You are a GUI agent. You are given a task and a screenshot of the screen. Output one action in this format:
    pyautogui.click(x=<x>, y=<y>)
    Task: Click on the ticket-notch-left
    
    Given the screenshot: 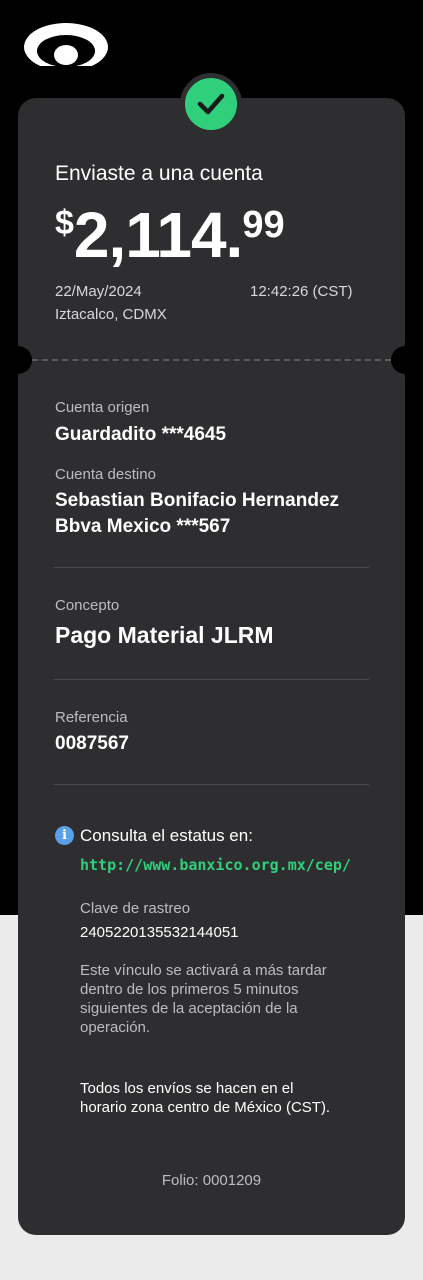 What is the action you would take?
    pyautogui.click(x=18, y=360)
    